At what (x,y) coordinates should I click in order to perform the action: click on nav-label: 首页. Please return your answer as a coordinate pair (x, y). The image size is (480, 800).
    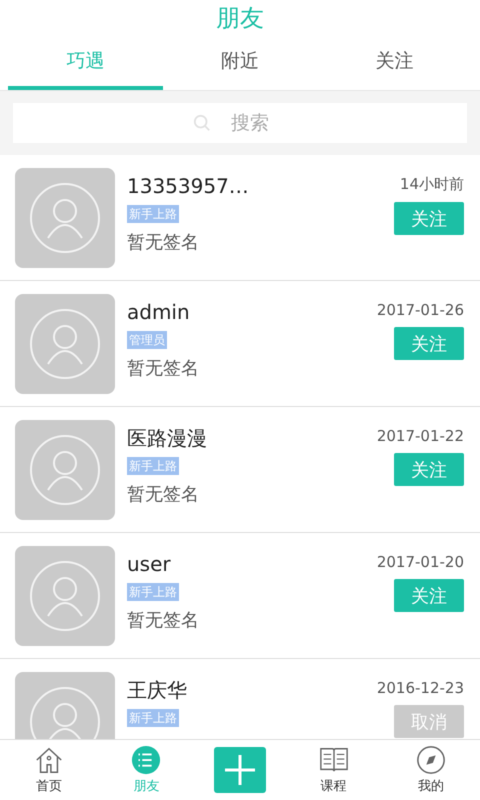
    Looking at the image, I should click on (49, 786).